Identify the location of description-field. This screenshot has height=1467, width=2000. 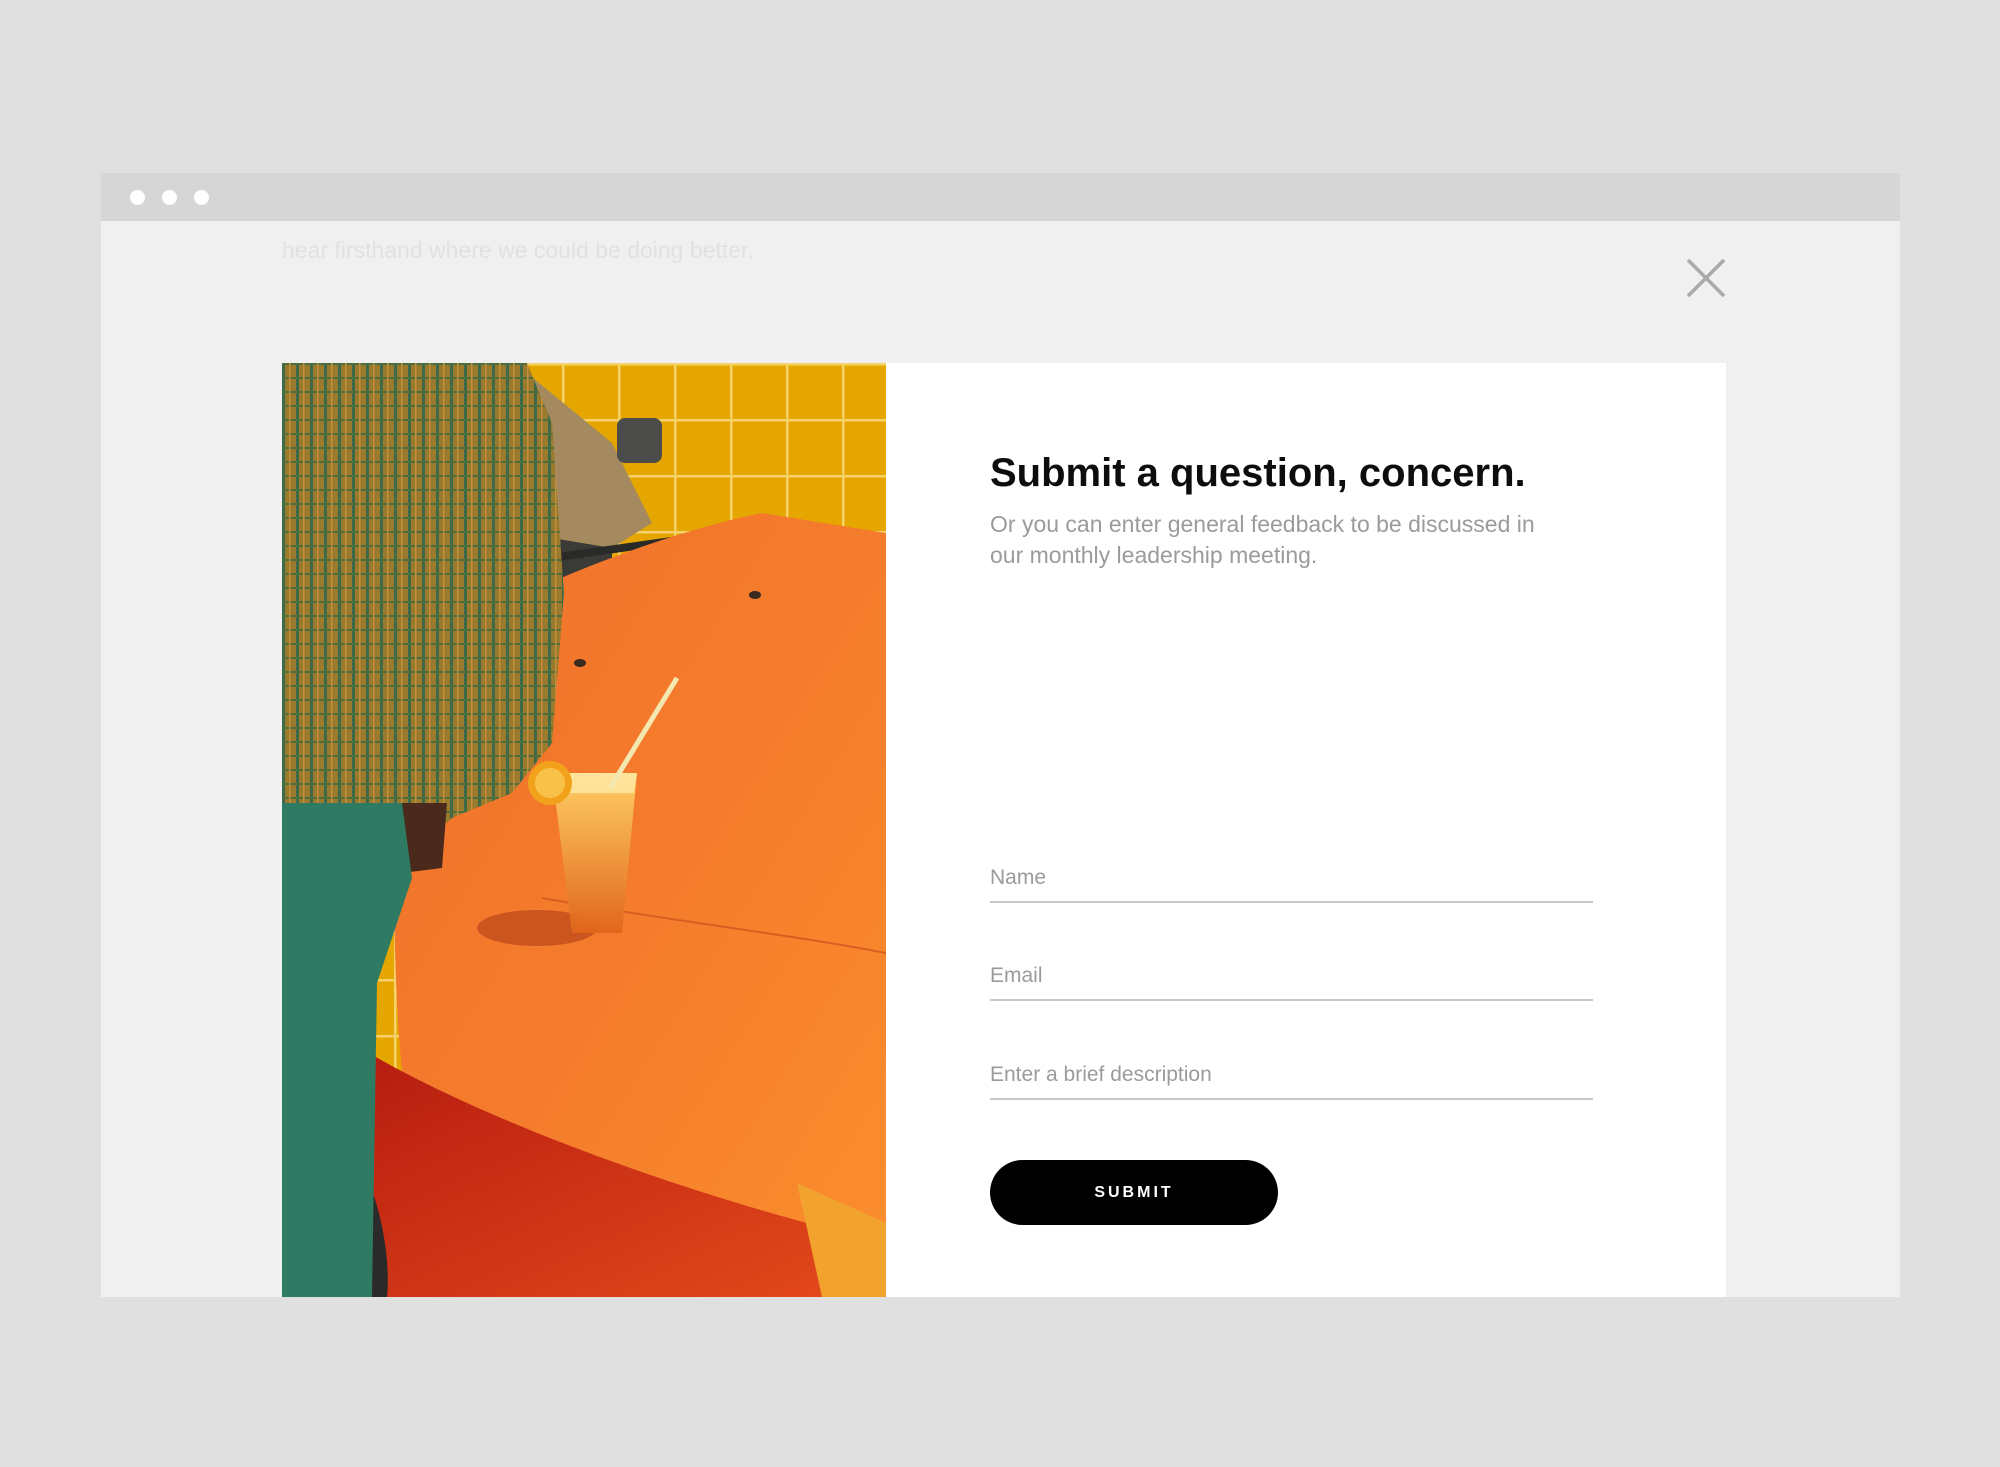
(1291, 1076).